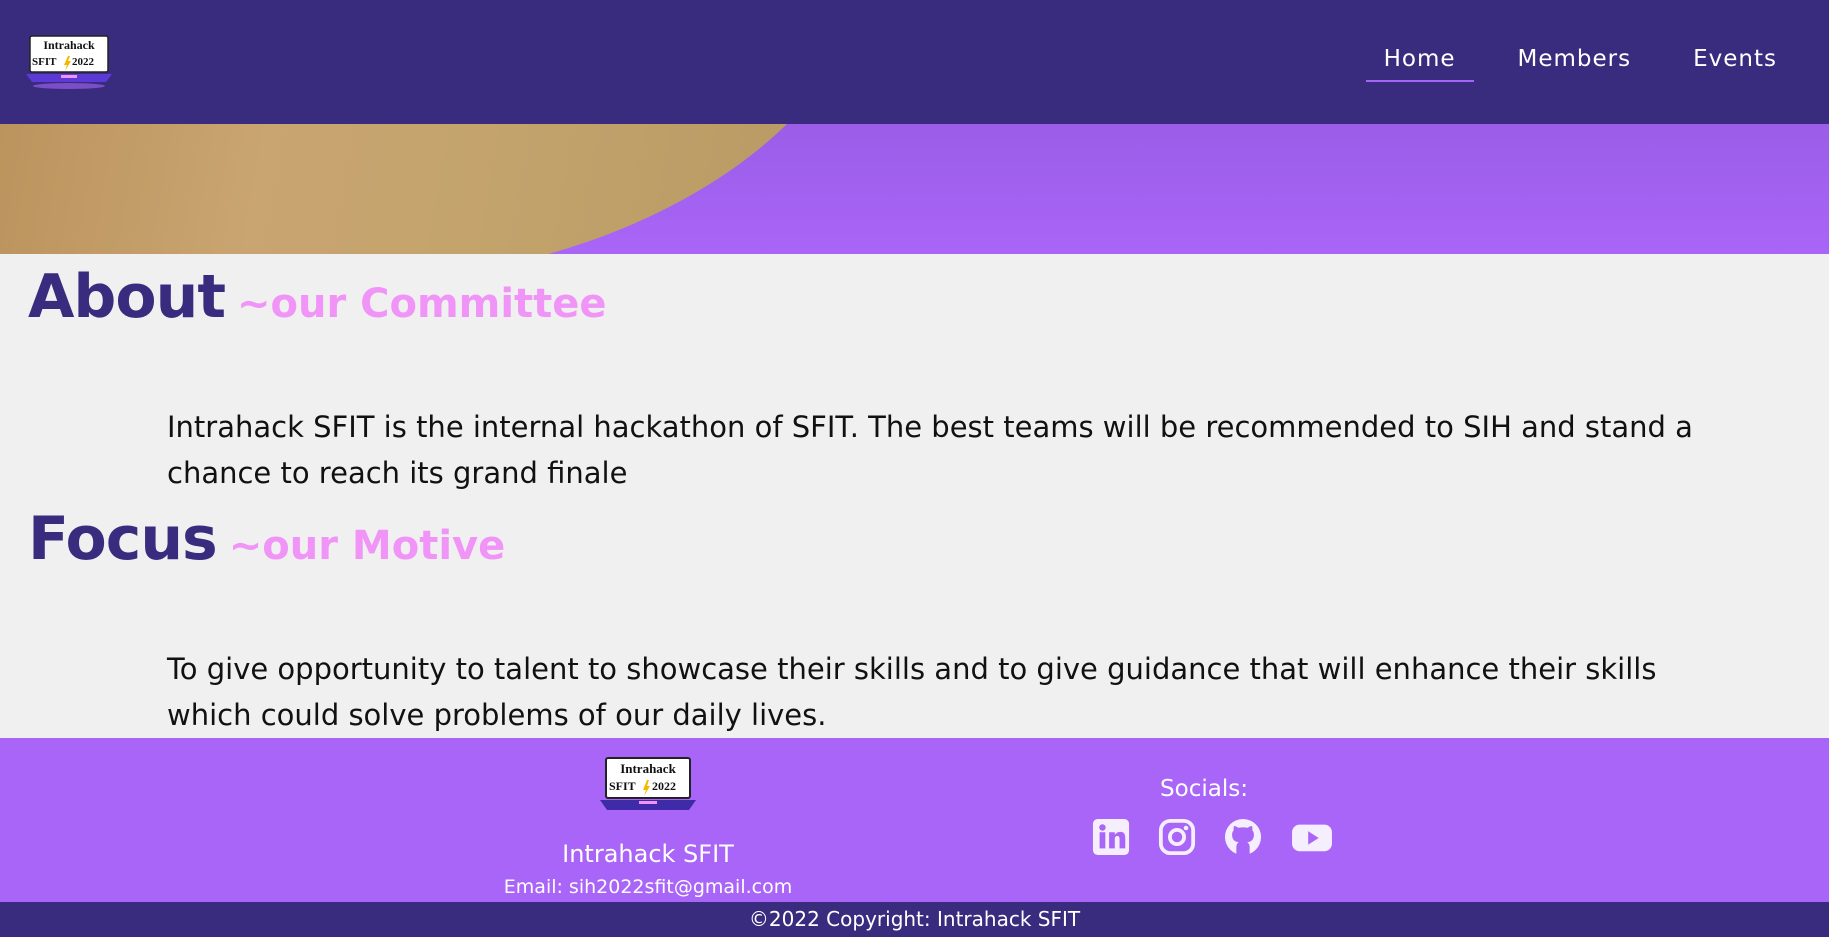  What do you see at coordinates (1243, 837) in the screenshot?
I see `github-icon` at bounding box center [1243, 837].